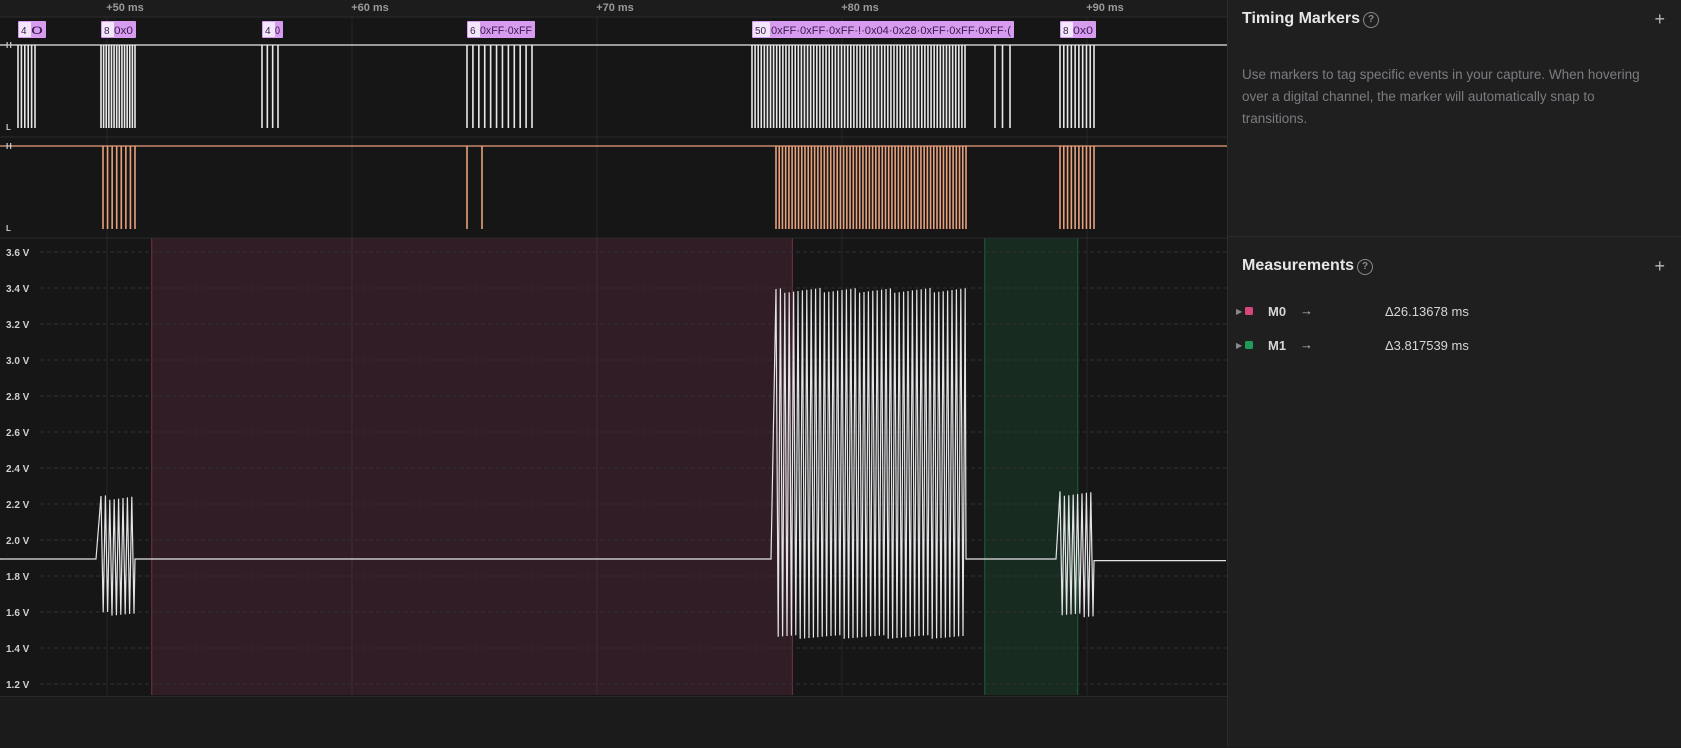  What do you see at coordinates (18, 505) in the screenshot?
I see `voltage-axis-label: 2.2 V` at bounding box center [18, 505].